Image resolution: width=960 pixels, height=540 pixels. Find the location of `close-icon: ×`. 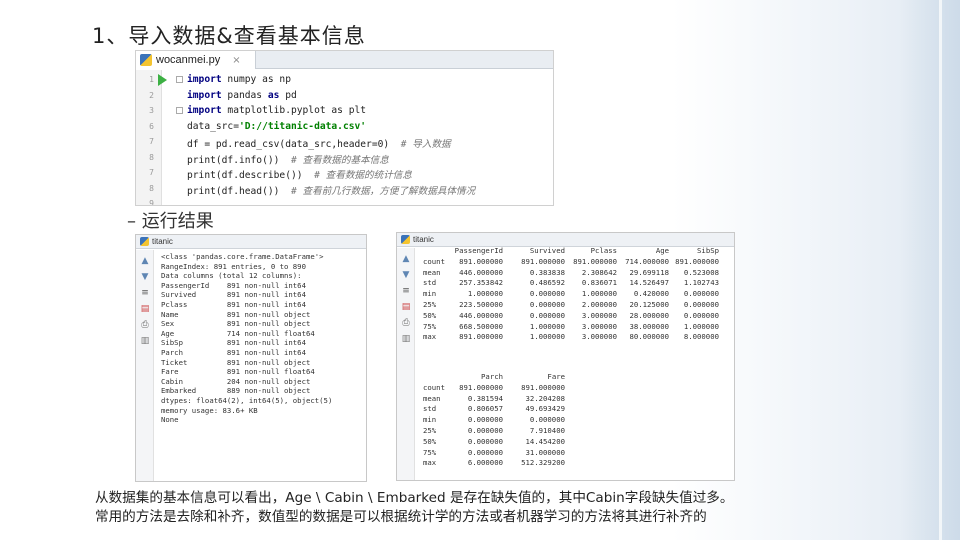

close-icon: × is located at coordinates (236, 60).